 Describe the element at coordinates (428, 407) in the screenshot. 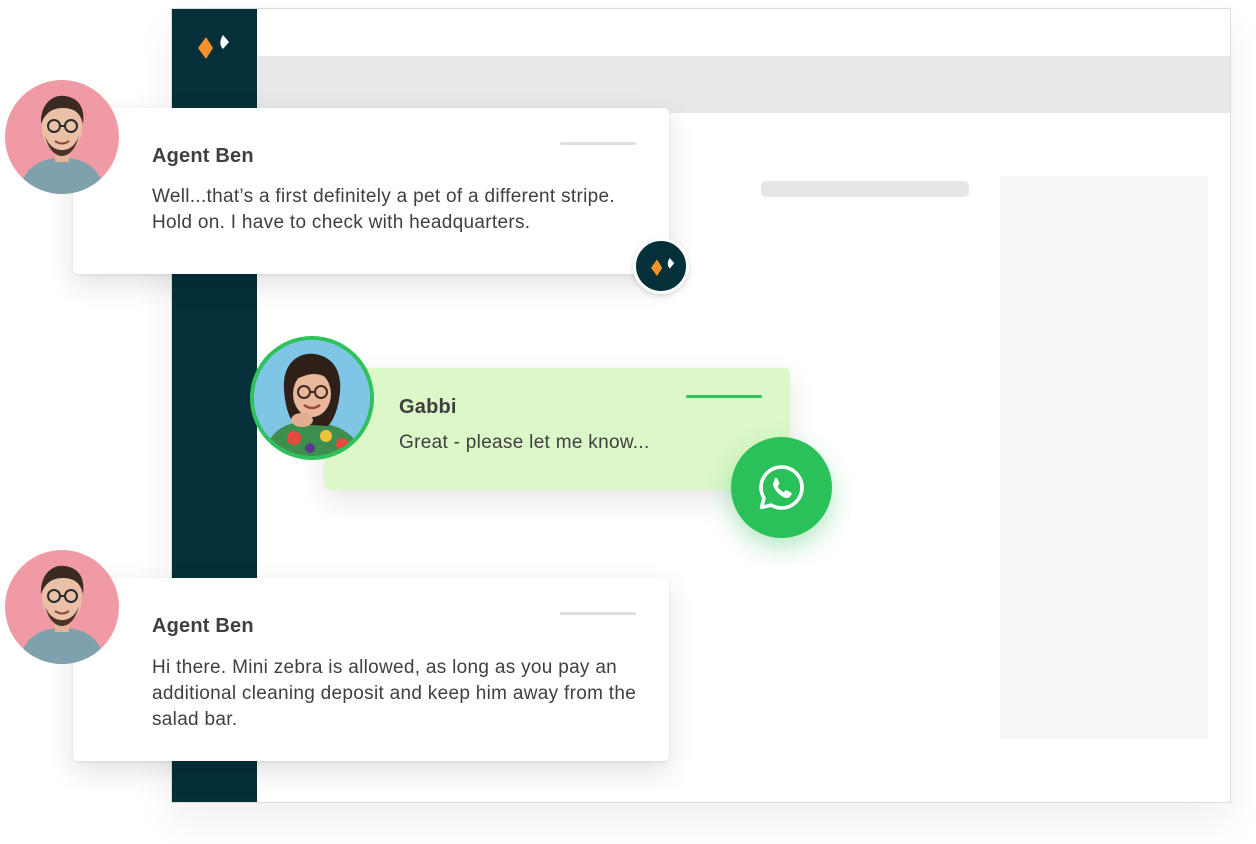

I see `sender-name: Gabbi` at that location.